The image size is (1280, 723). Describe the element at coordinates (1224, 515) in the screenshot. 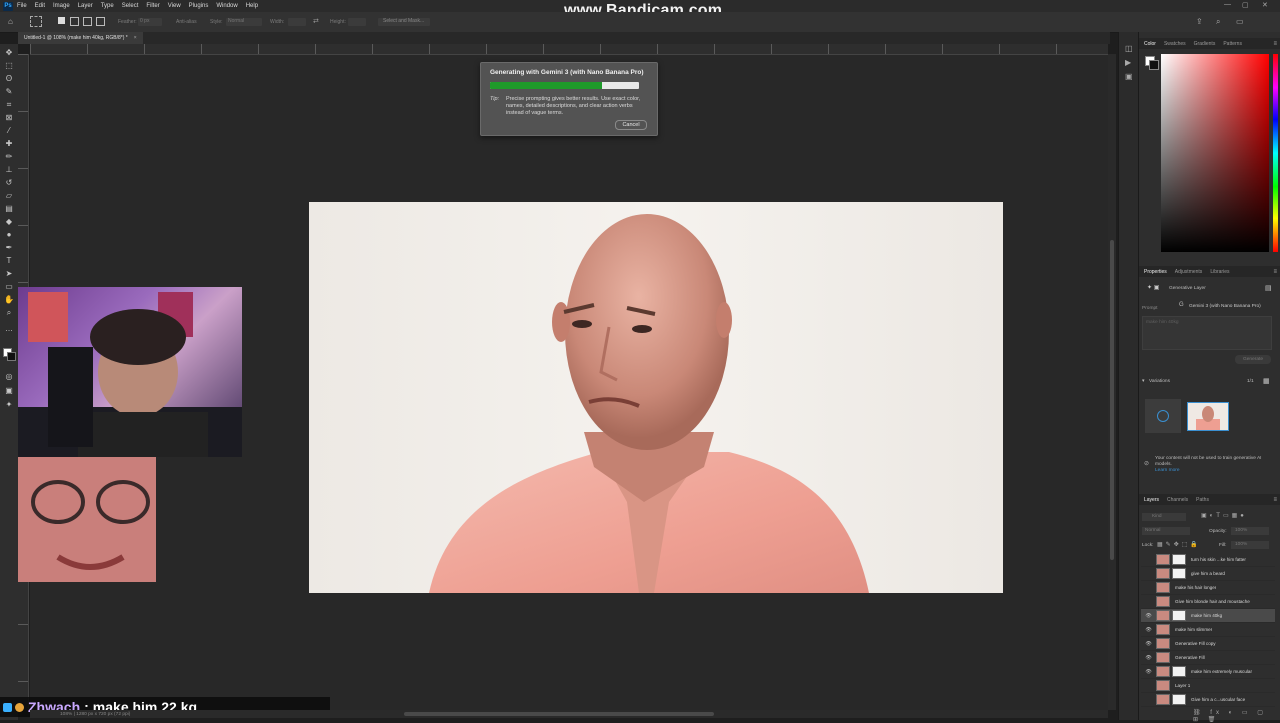

I see `layer-filter-icons: ▣◐T▭▦●` at that location.